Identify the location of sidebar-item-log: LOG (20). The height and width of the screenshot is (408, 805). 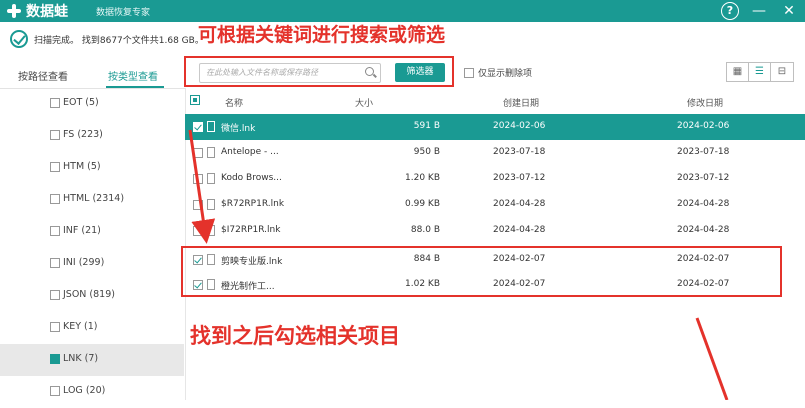
(92, 392).